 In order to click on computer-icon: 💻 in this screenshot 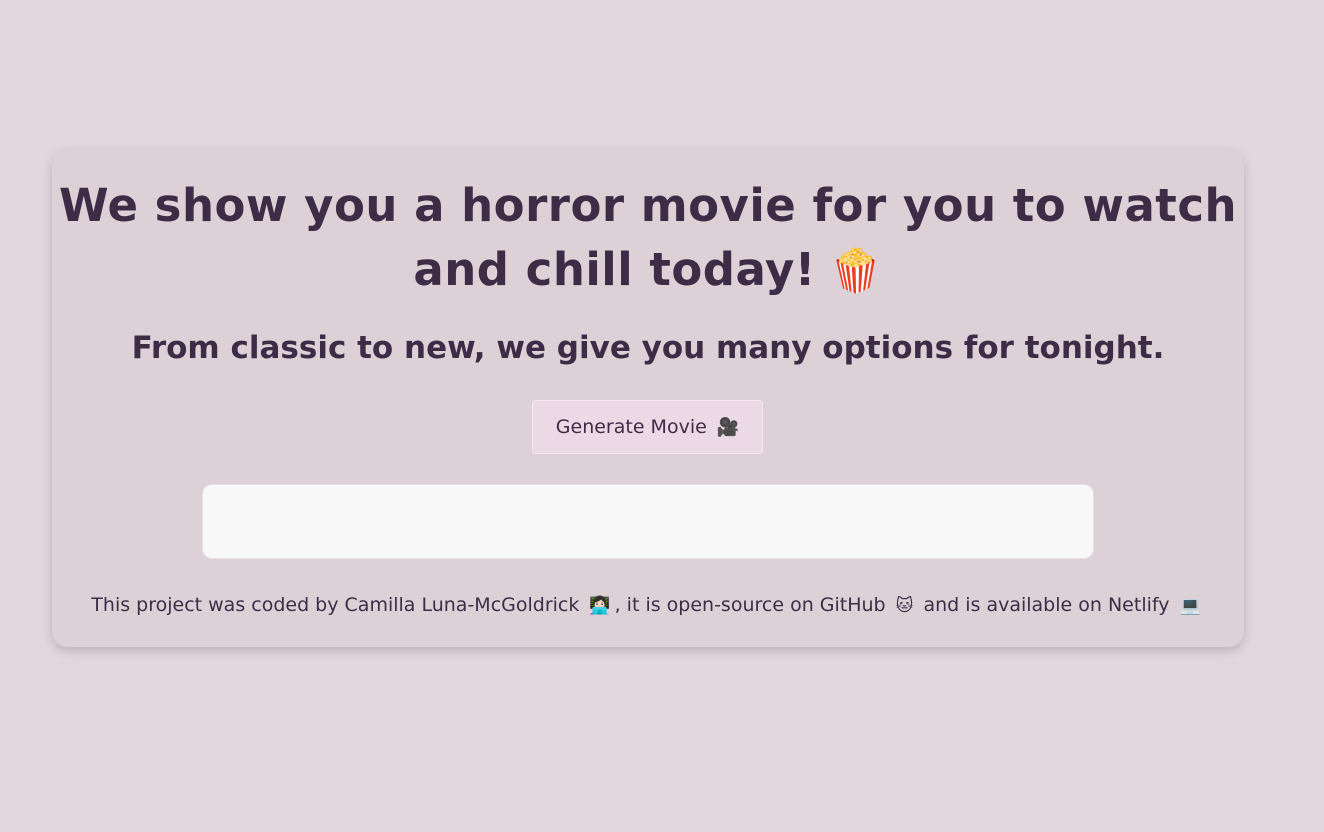, I will do `click(1190, 606)`.